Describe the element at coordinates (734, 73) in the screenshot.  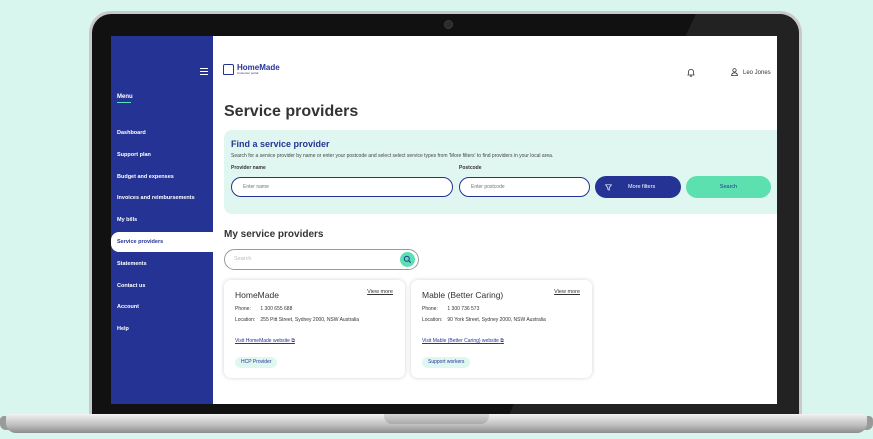
I see `user-icon` at that location.